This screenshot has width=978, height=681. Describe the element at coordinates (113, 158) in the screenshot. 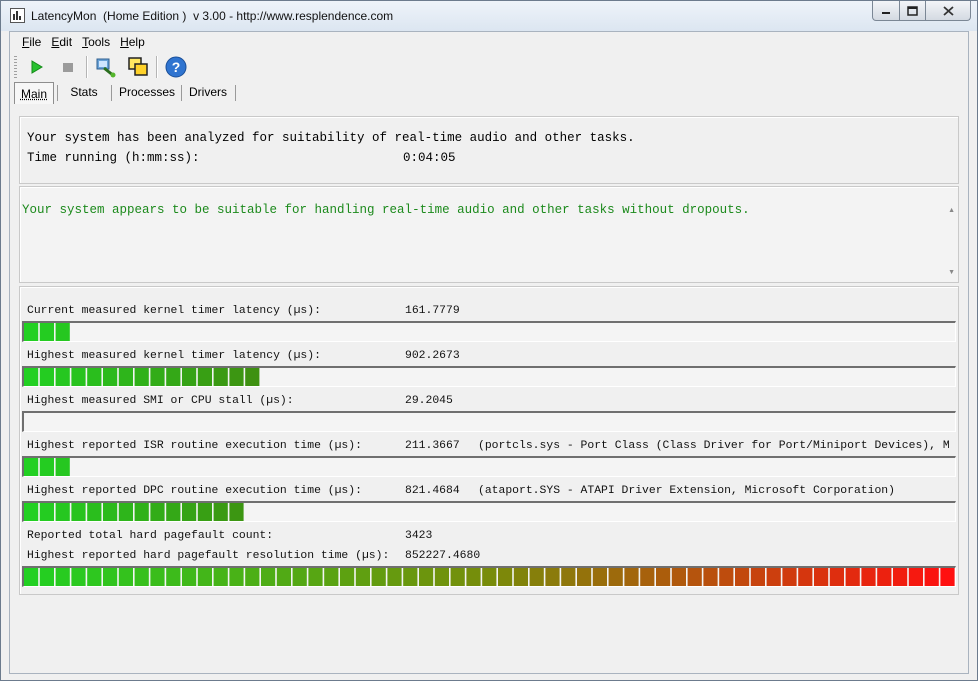

I see `time-running-label: Time running (h:mm:ss):` at that location.